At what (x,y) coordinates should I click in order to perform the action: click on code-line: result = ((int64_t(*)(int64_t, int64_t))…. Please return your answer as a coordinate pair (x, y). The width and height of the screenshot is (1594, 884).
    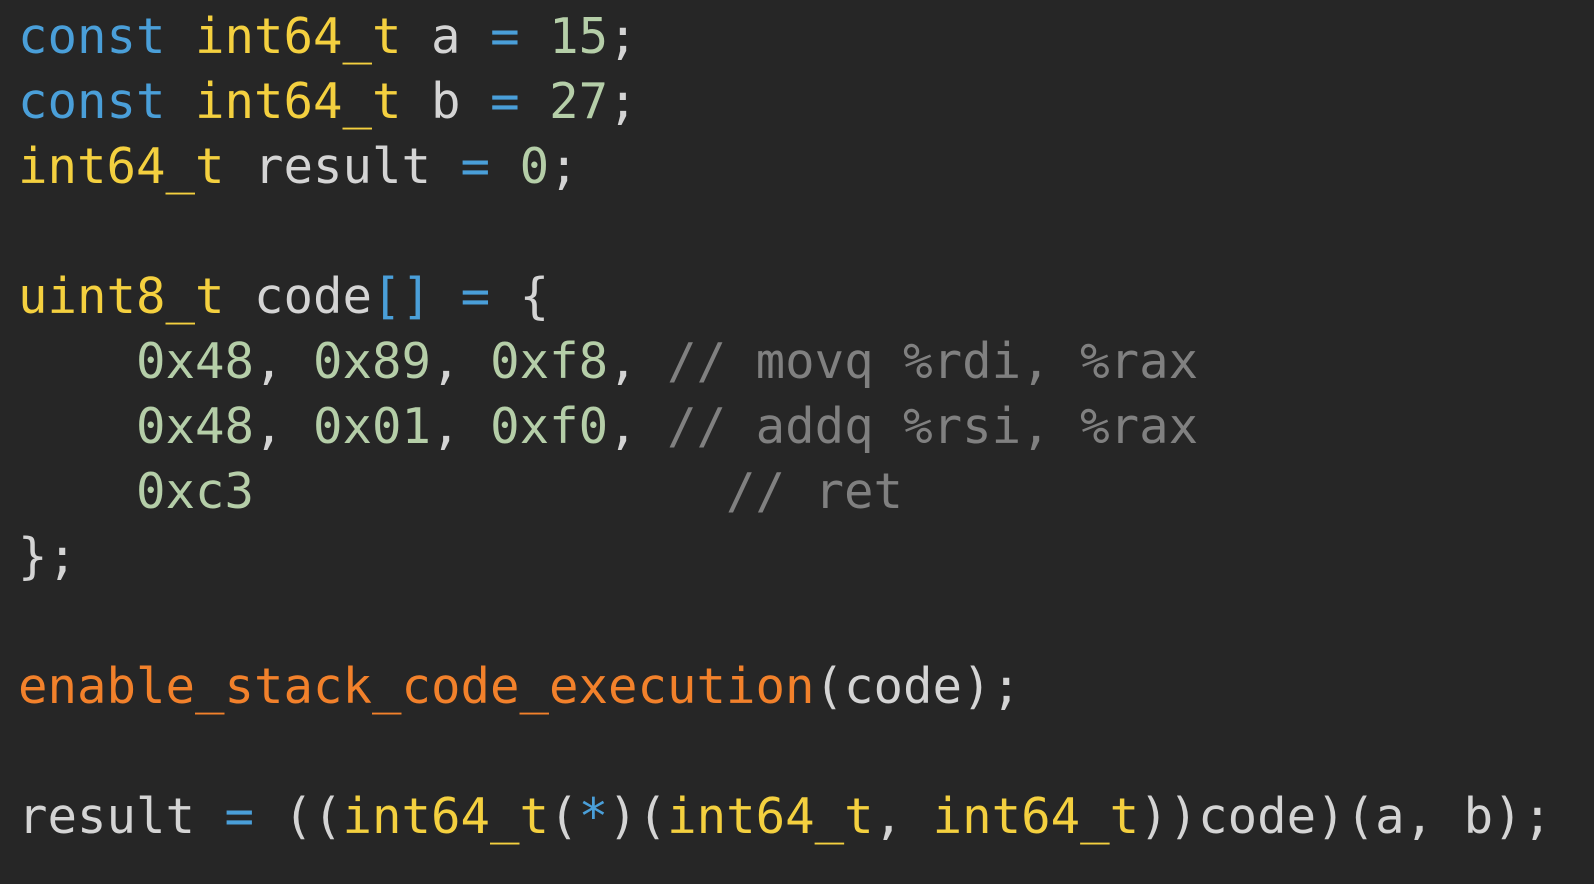
    Looking at the image, I should click on (803, 816).